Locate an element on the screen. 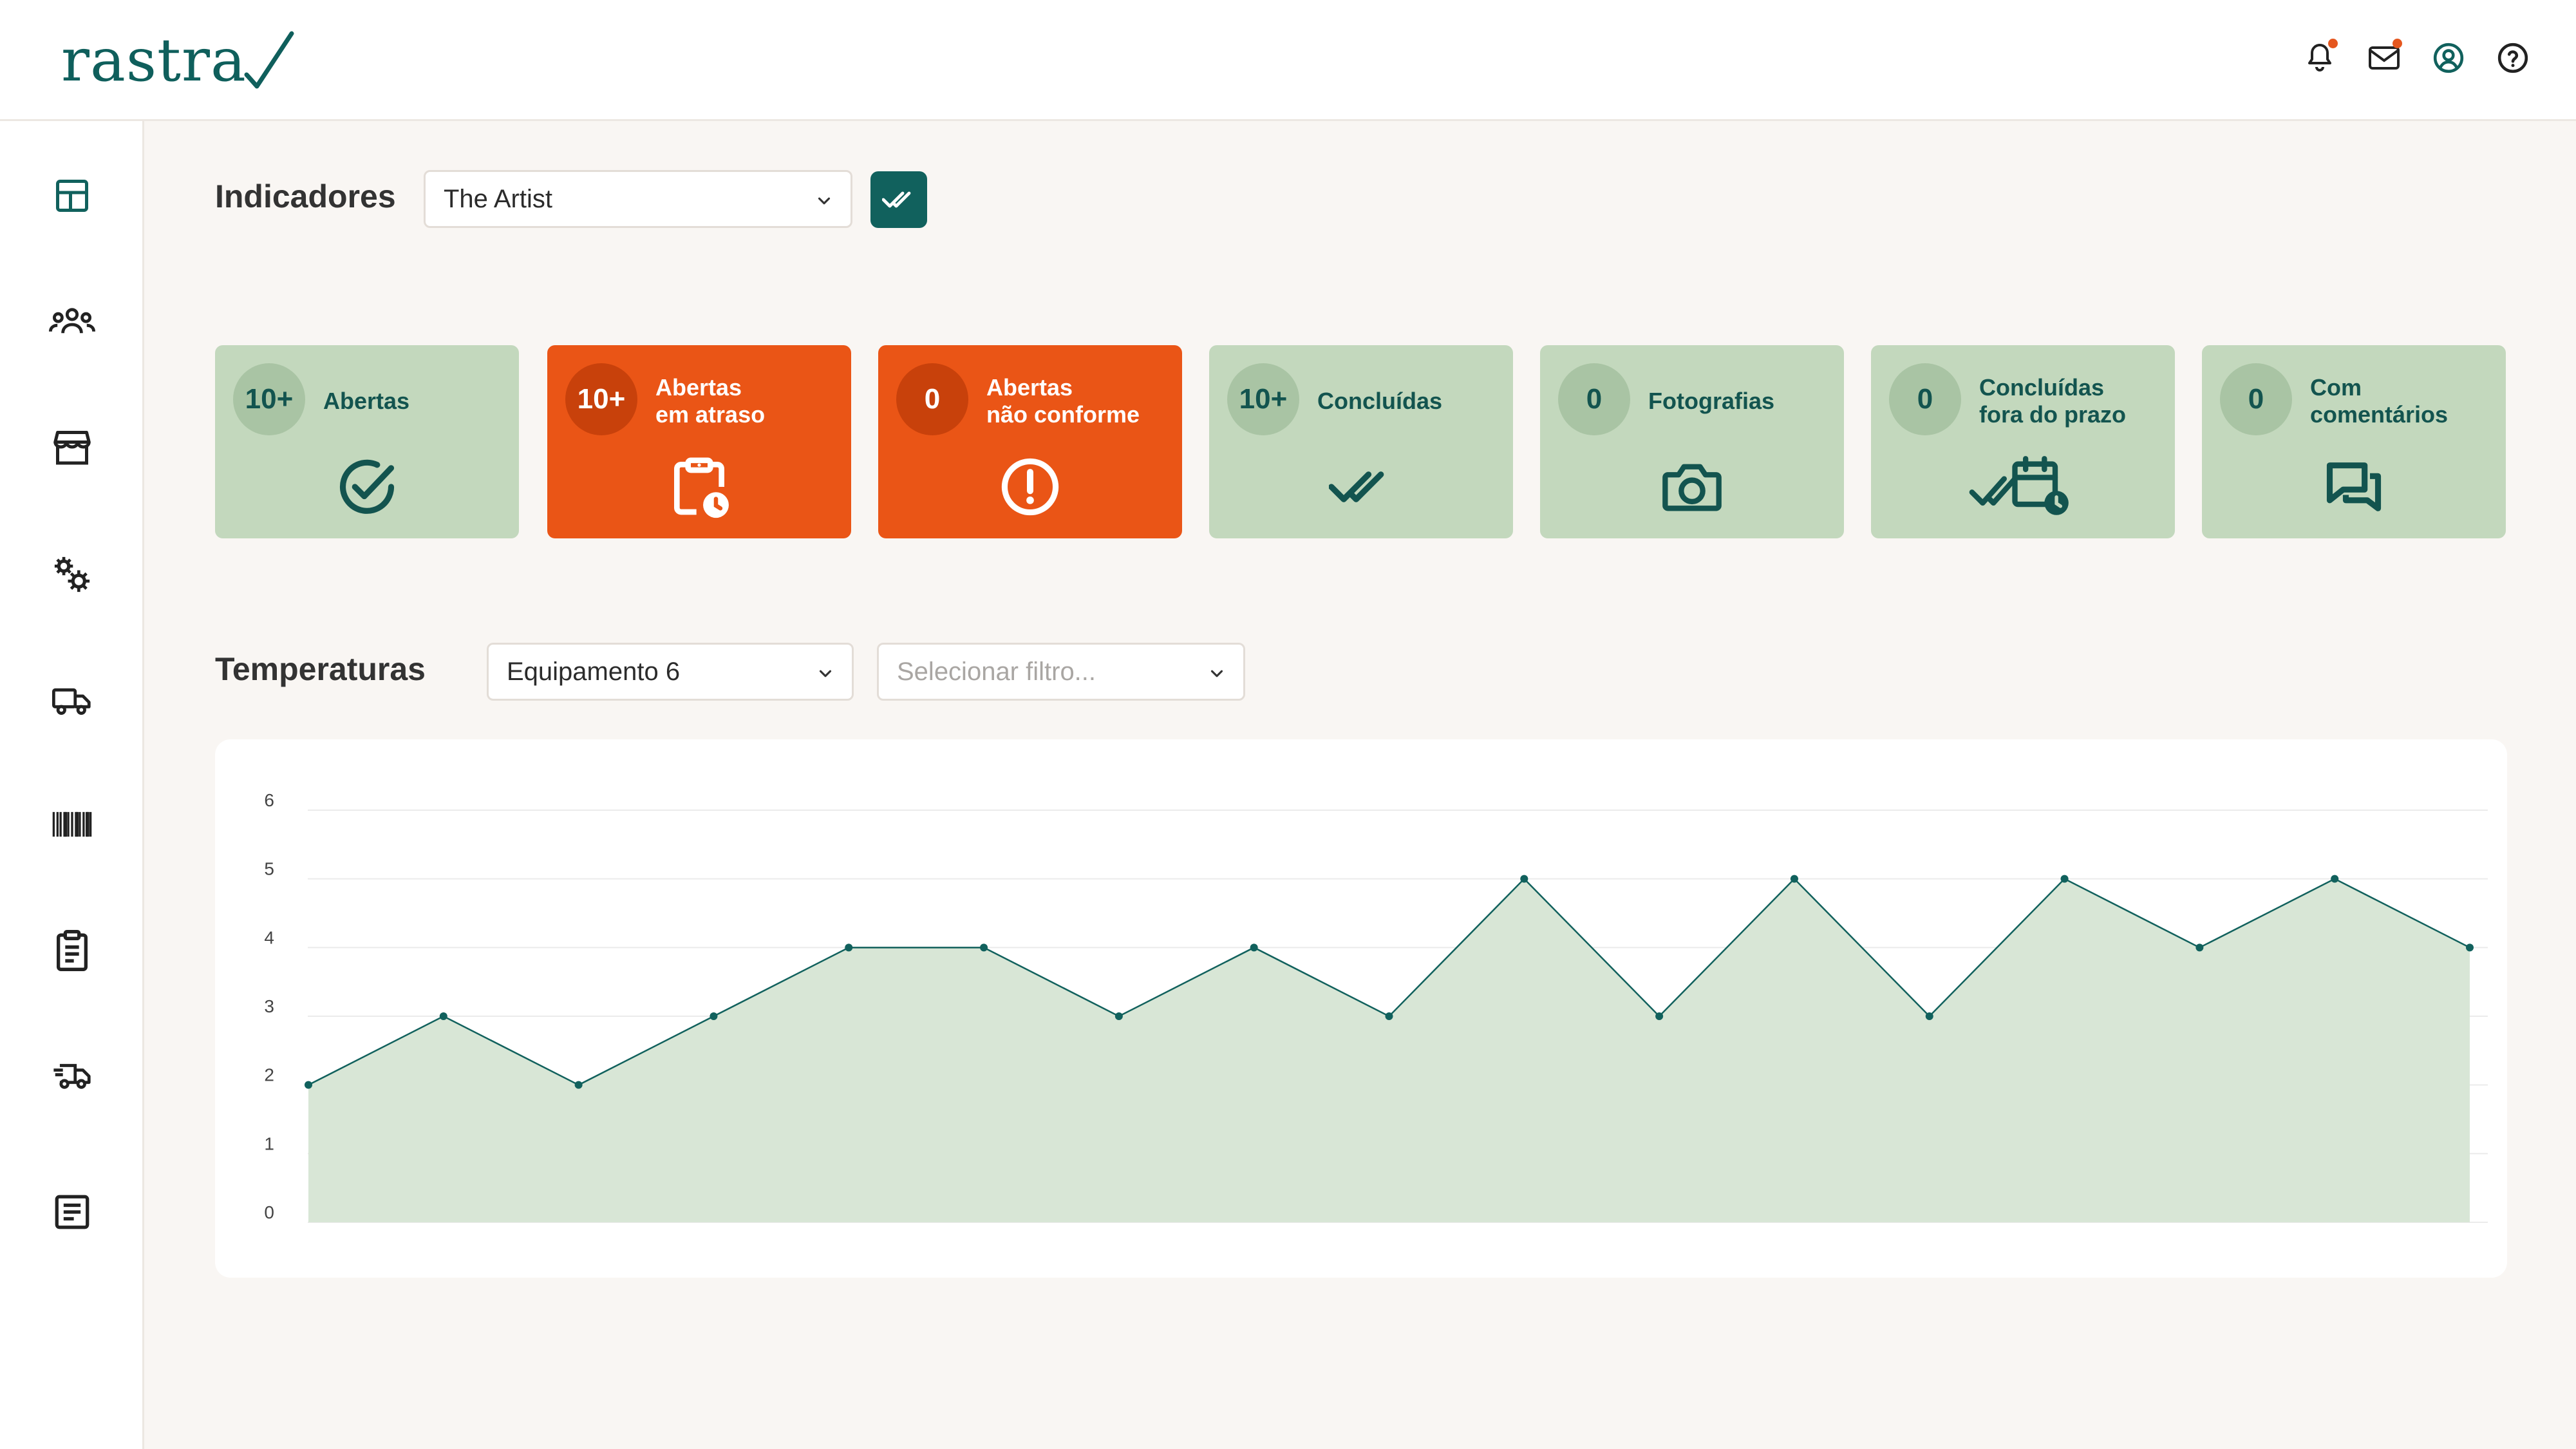 Image resolution: width=2576 pixels, height=1449 pixels. truck-icon is located at coordinates (72, 701).